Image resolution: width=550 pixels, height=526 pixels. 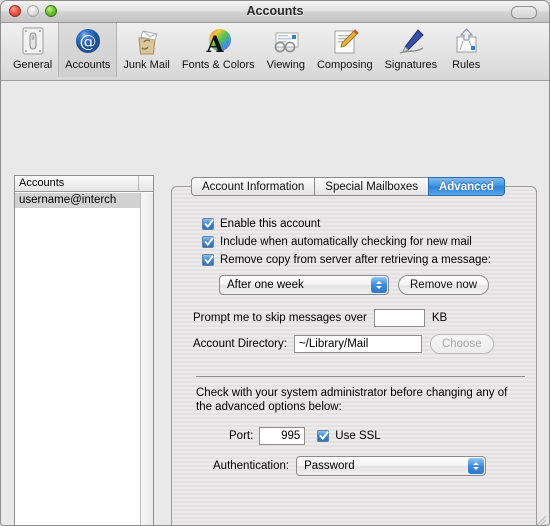 What do you see at coordinates (383, 436) in the screenshot?
I see `port-row: Port: 995 Use SSL` at bounding box center [383, 436].